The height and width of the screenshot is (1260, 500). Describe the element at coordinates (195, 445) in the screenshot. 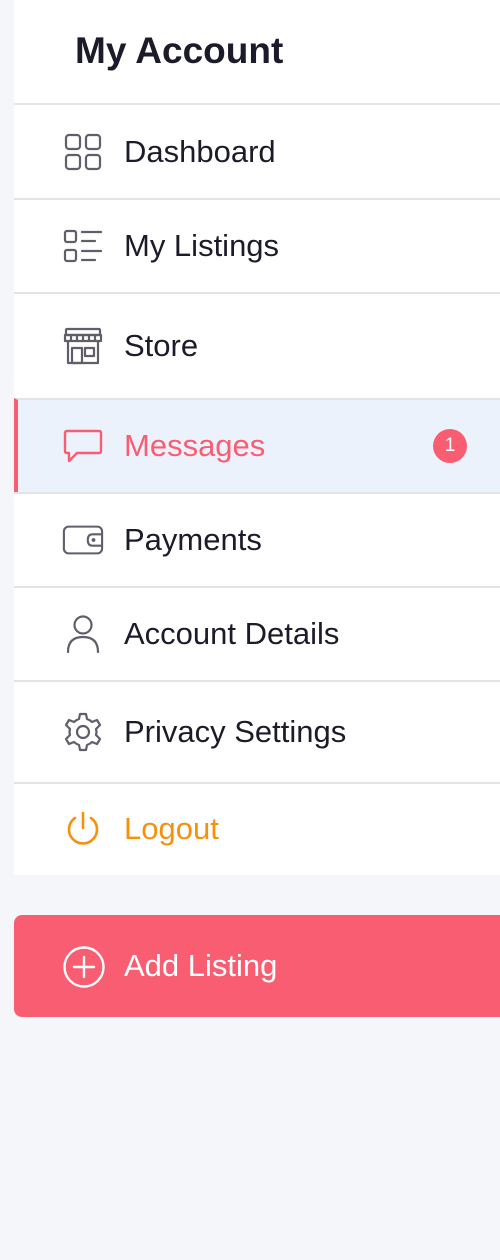

I see `sidebar-item-label: Messages` at that location.